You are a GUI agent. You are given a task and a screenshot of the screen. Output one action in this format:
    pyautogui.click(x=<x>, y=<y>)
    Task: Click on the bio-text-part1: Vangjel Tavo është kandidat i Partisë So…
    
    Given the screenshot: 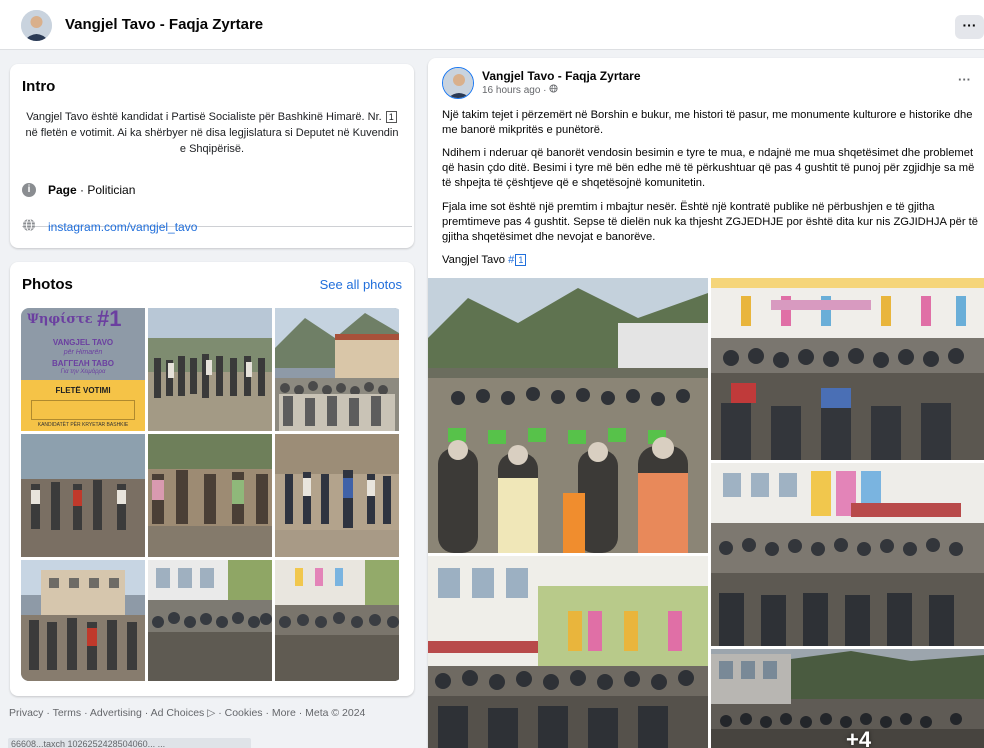 What is the action you would take?
    pyautogui.click(x=204, y=117)
    